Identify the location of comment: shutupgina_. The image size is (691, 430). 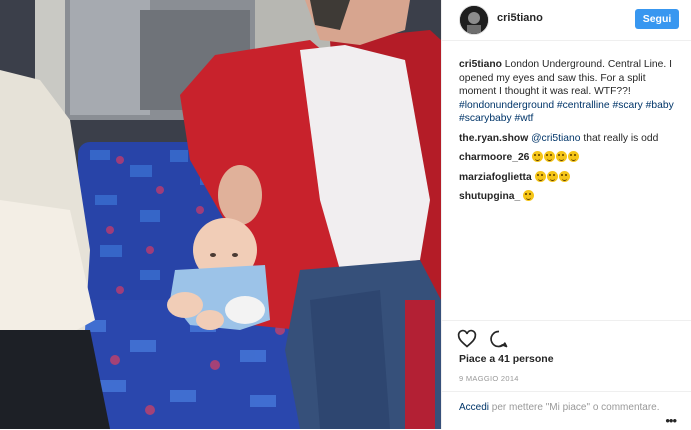
(570, 197).